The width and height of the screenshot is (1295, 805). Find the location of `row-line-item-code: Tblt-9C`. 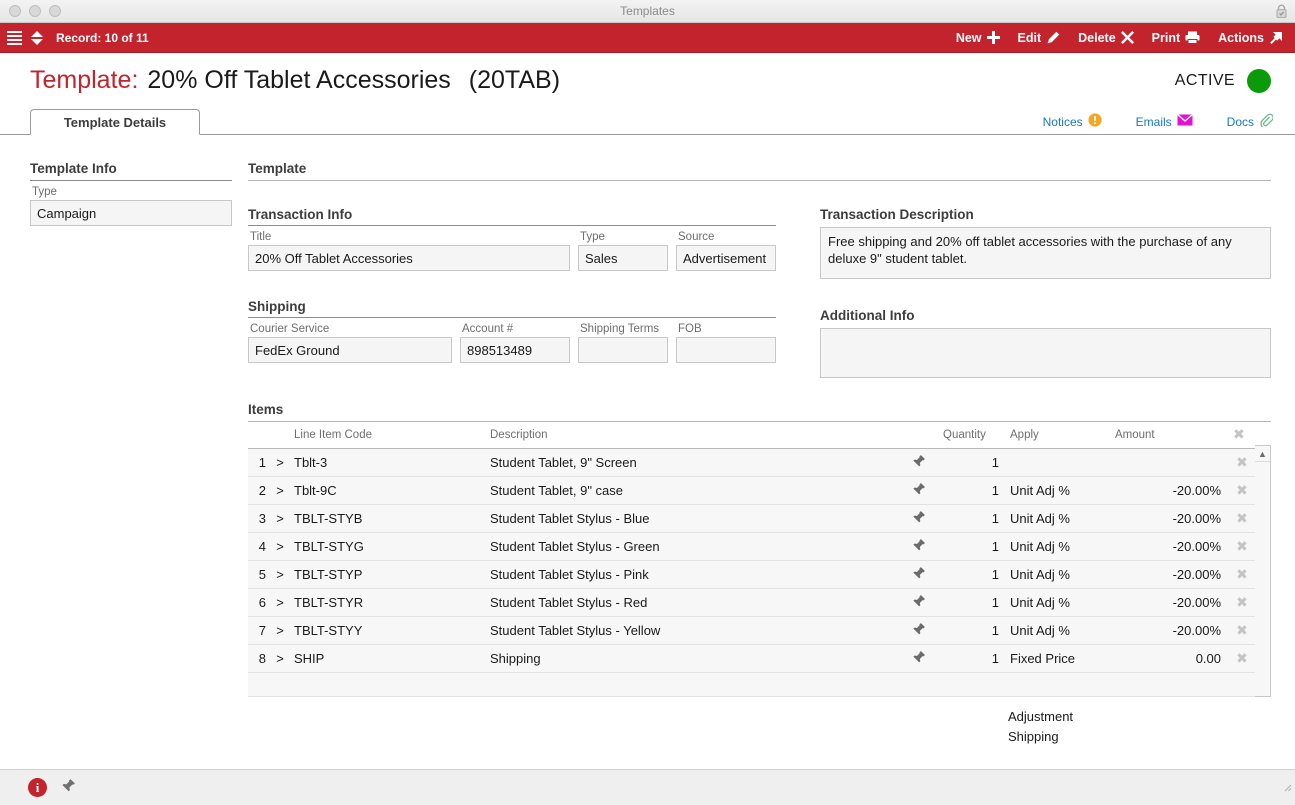

row-line-item-code: Tblt-9C is located at coordinates (388, 490).